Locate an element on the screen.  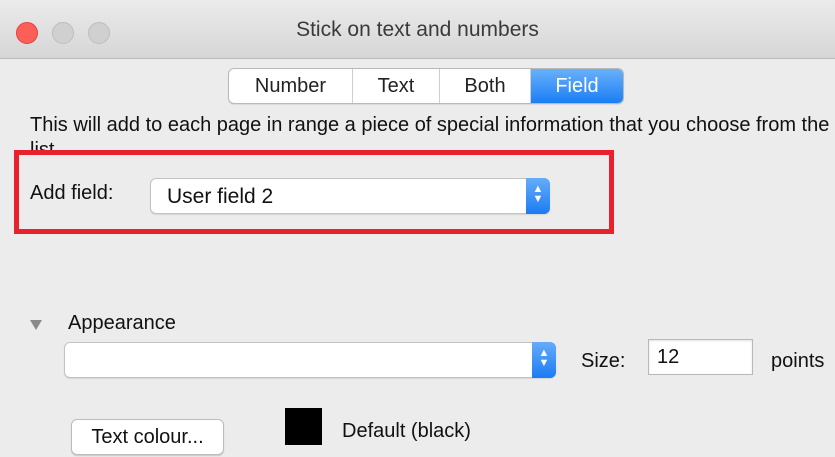
font-popup: ▲ ▼ is located at coordinates (310, 360).